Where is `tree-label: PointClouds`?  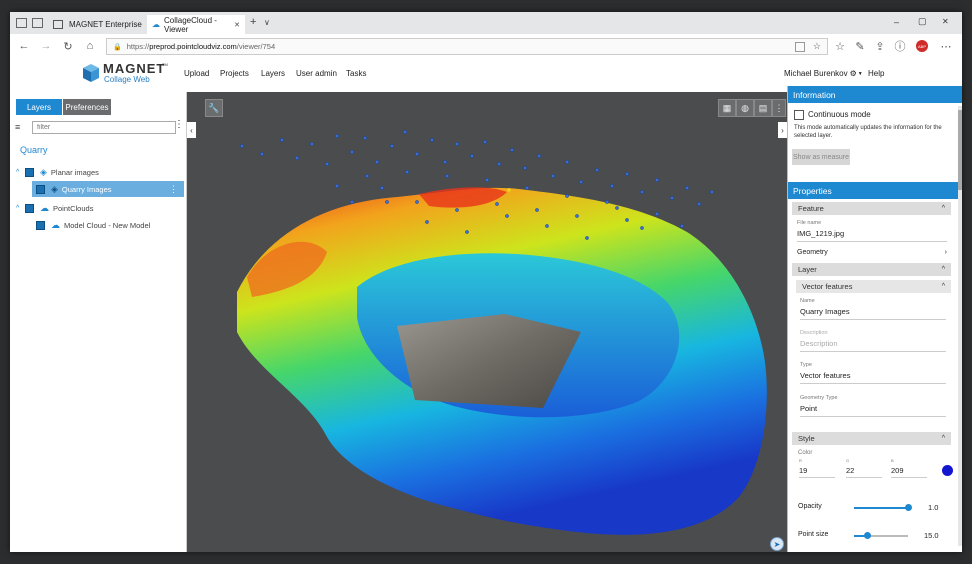
tree-label: PointClouds is located at coordinates (73, 208).